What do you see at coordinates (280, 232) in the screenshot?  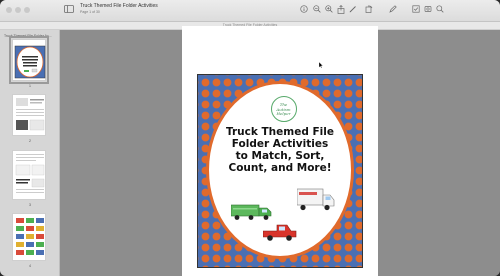 I see `red-pickup-truck-illustration` at bounding box center [280, 232].